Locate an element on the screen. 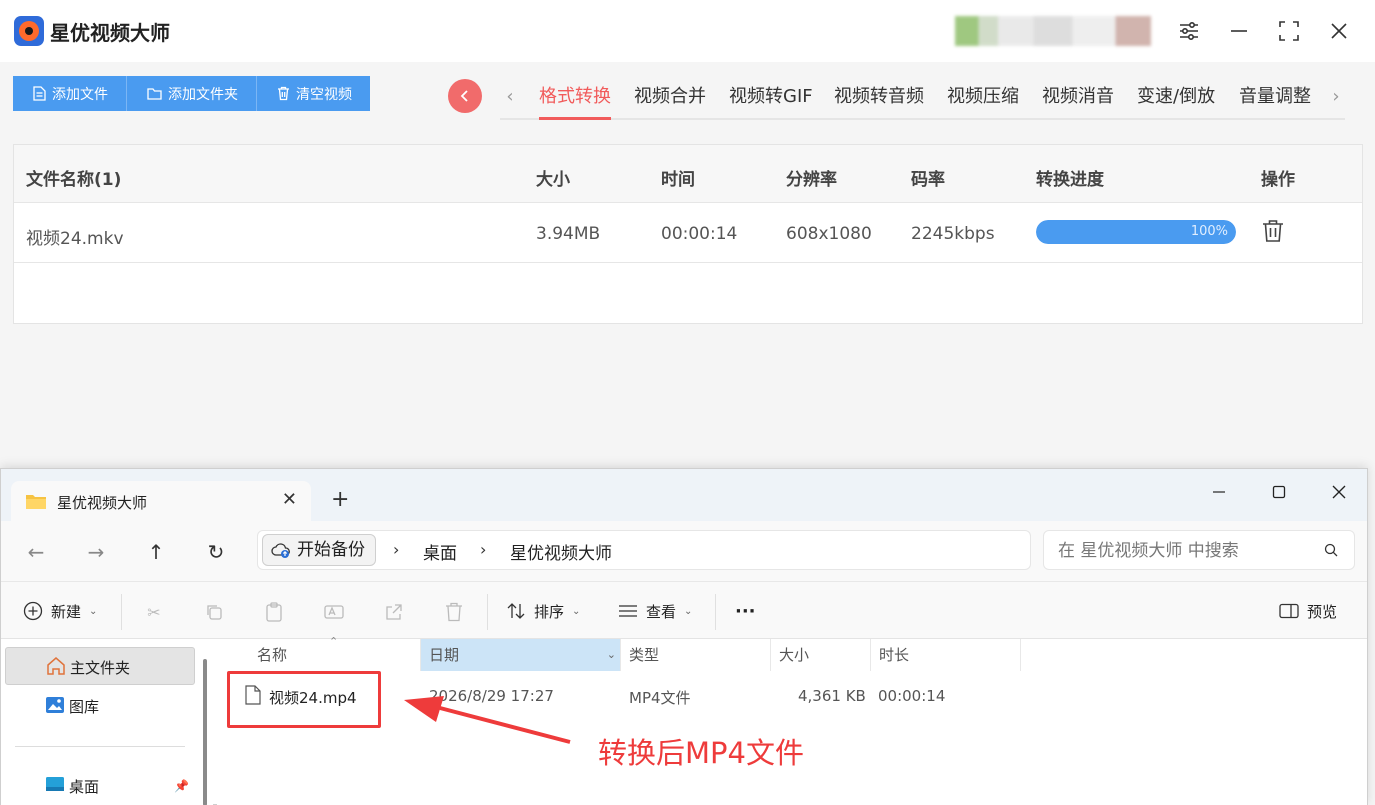  explorer-command-bar: 新建 ⌄ ✂ 排序 ⌄ 查看 ⌄ ··· 预览 is located at coordinates (684, 610).